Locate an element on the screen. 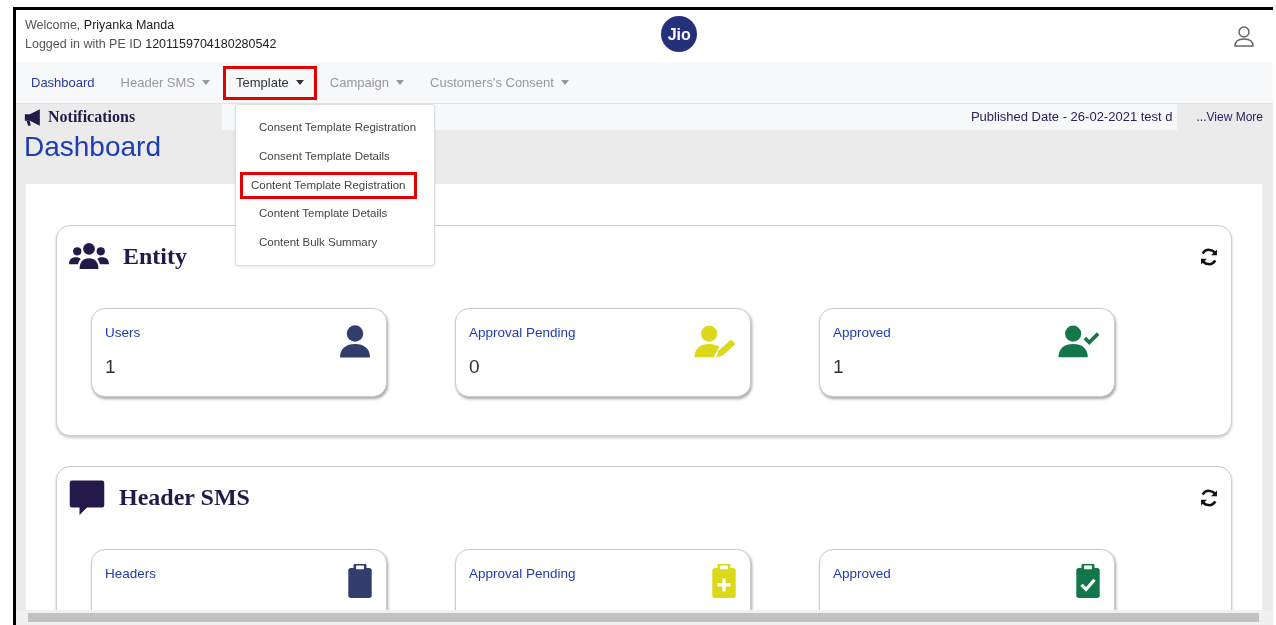 Image resolution: width=1276 pixels, height=625 pixels. stat-value: 0 is located at coordinates (475, 367).